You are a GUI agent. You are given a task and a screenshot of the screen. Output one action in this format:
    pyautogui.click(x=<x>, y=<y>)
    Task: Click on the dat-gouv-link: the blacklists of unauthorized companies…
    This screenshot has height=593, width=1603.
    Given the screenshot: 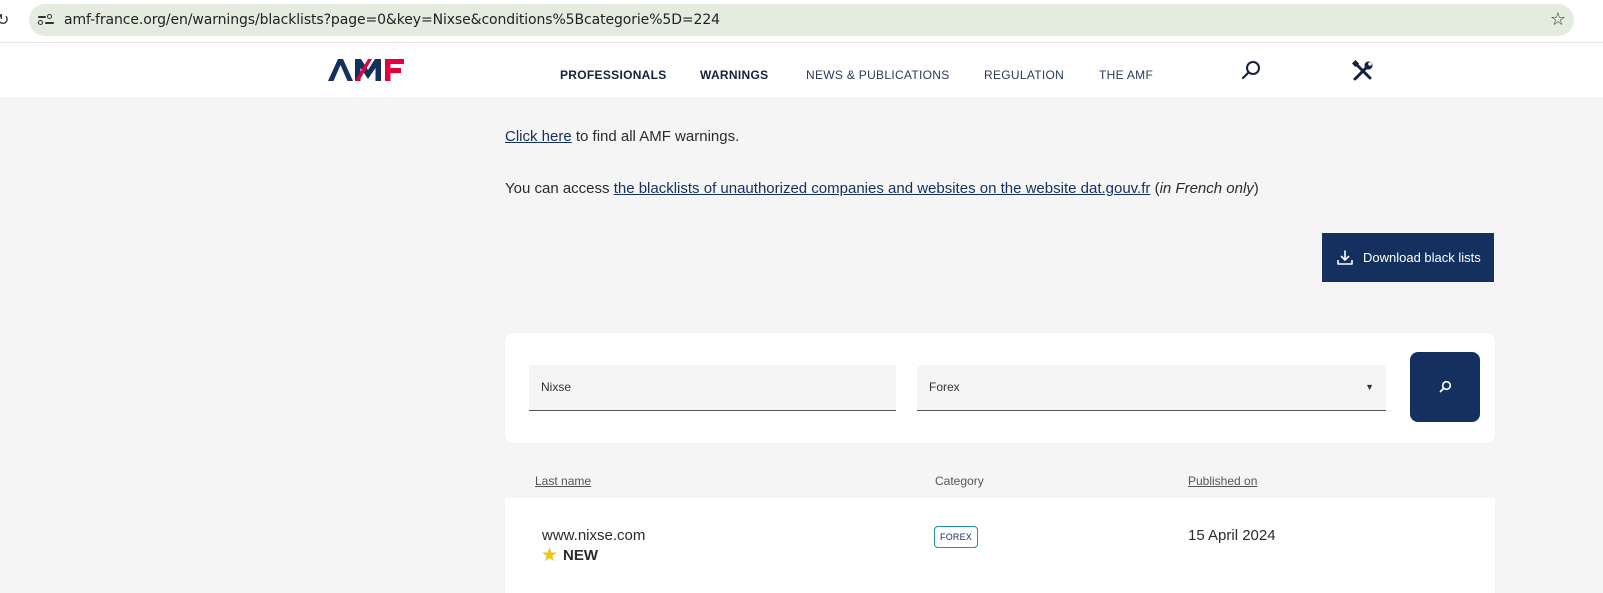 What is the action you would take?
    pyautogui.click(x=882, y=188)
    